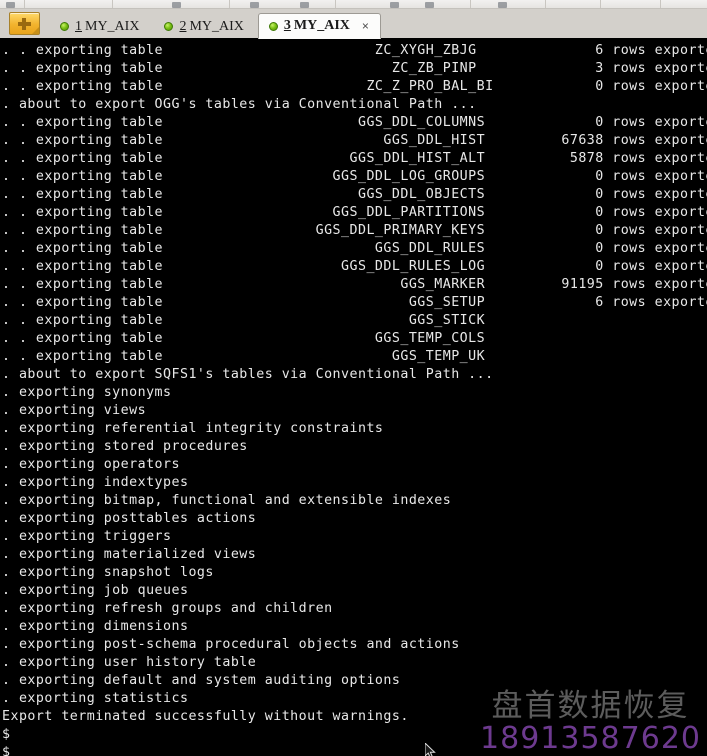 The width and height of the screenshot is (707, 756). Describe the element at coordinates (244, 320) in the screenshot. I see `terminal-line: . . exporting table GGS_STICK` at that location.